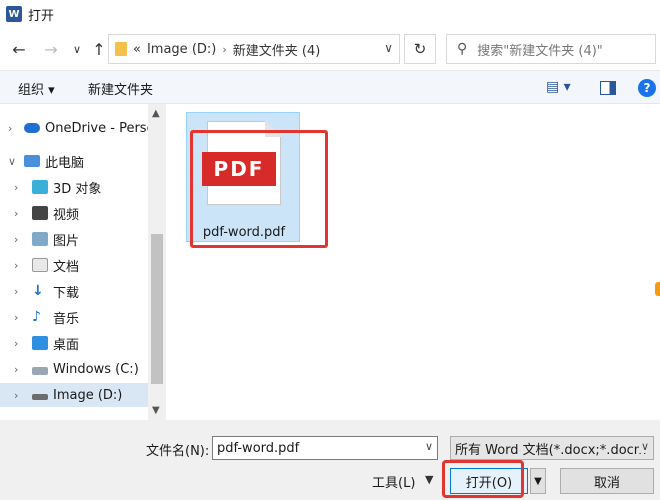  I want to click on sidebar-item-desktop: › 桌面, so click(74, 343).